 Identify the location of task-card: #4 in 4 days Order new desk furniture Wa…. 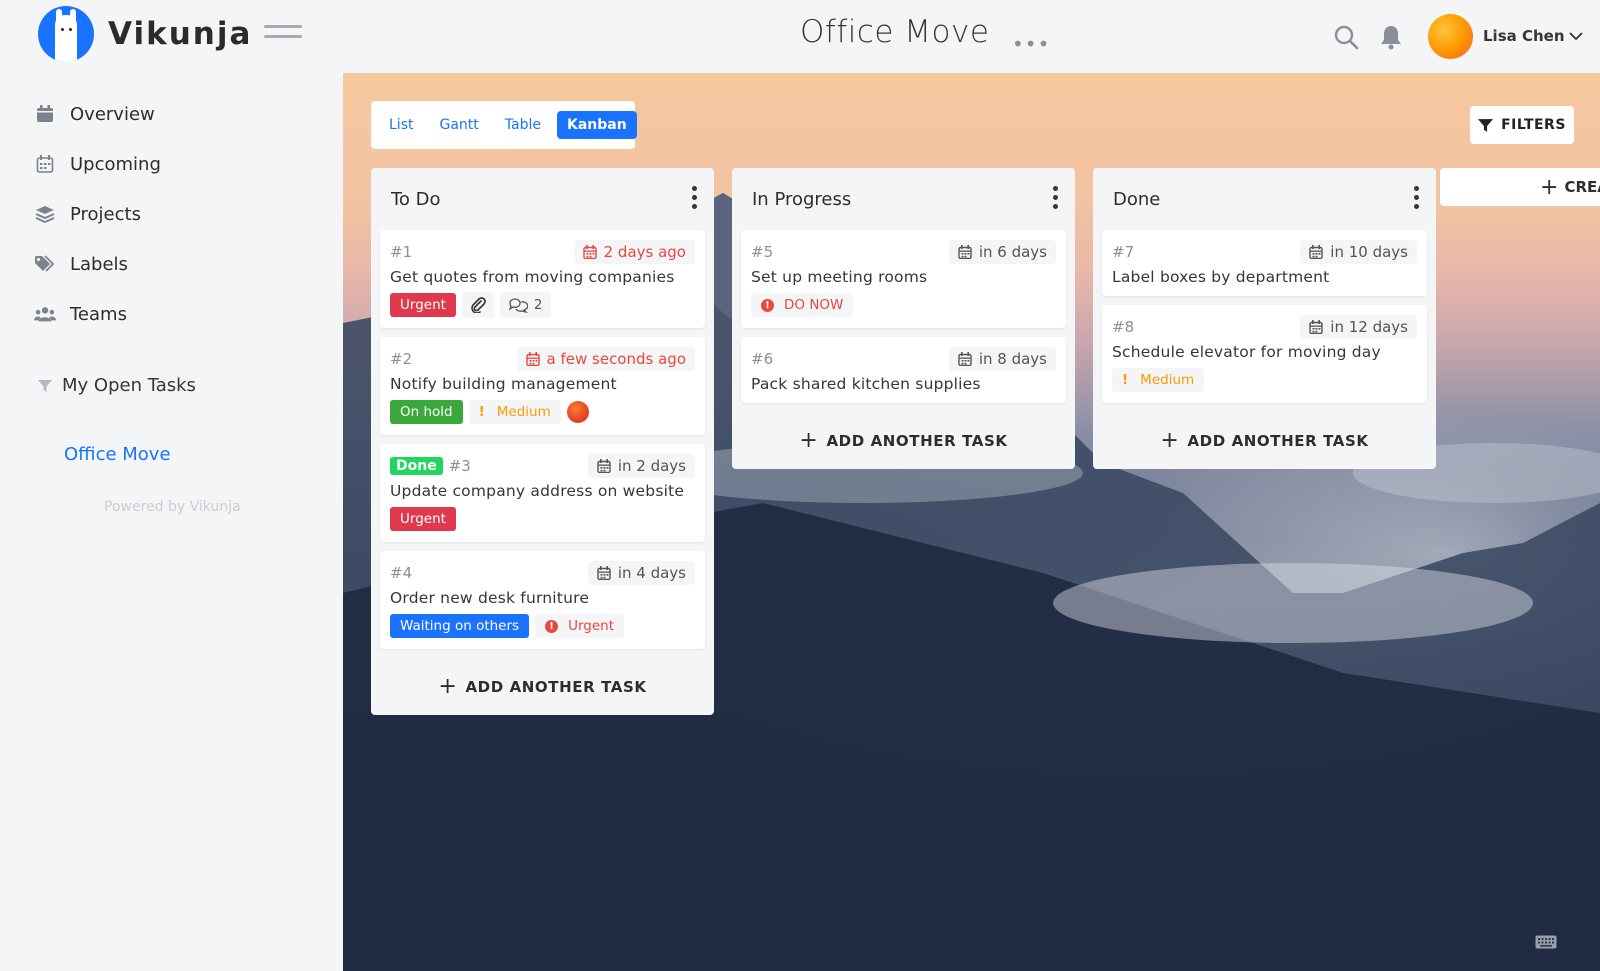
(542, 600).